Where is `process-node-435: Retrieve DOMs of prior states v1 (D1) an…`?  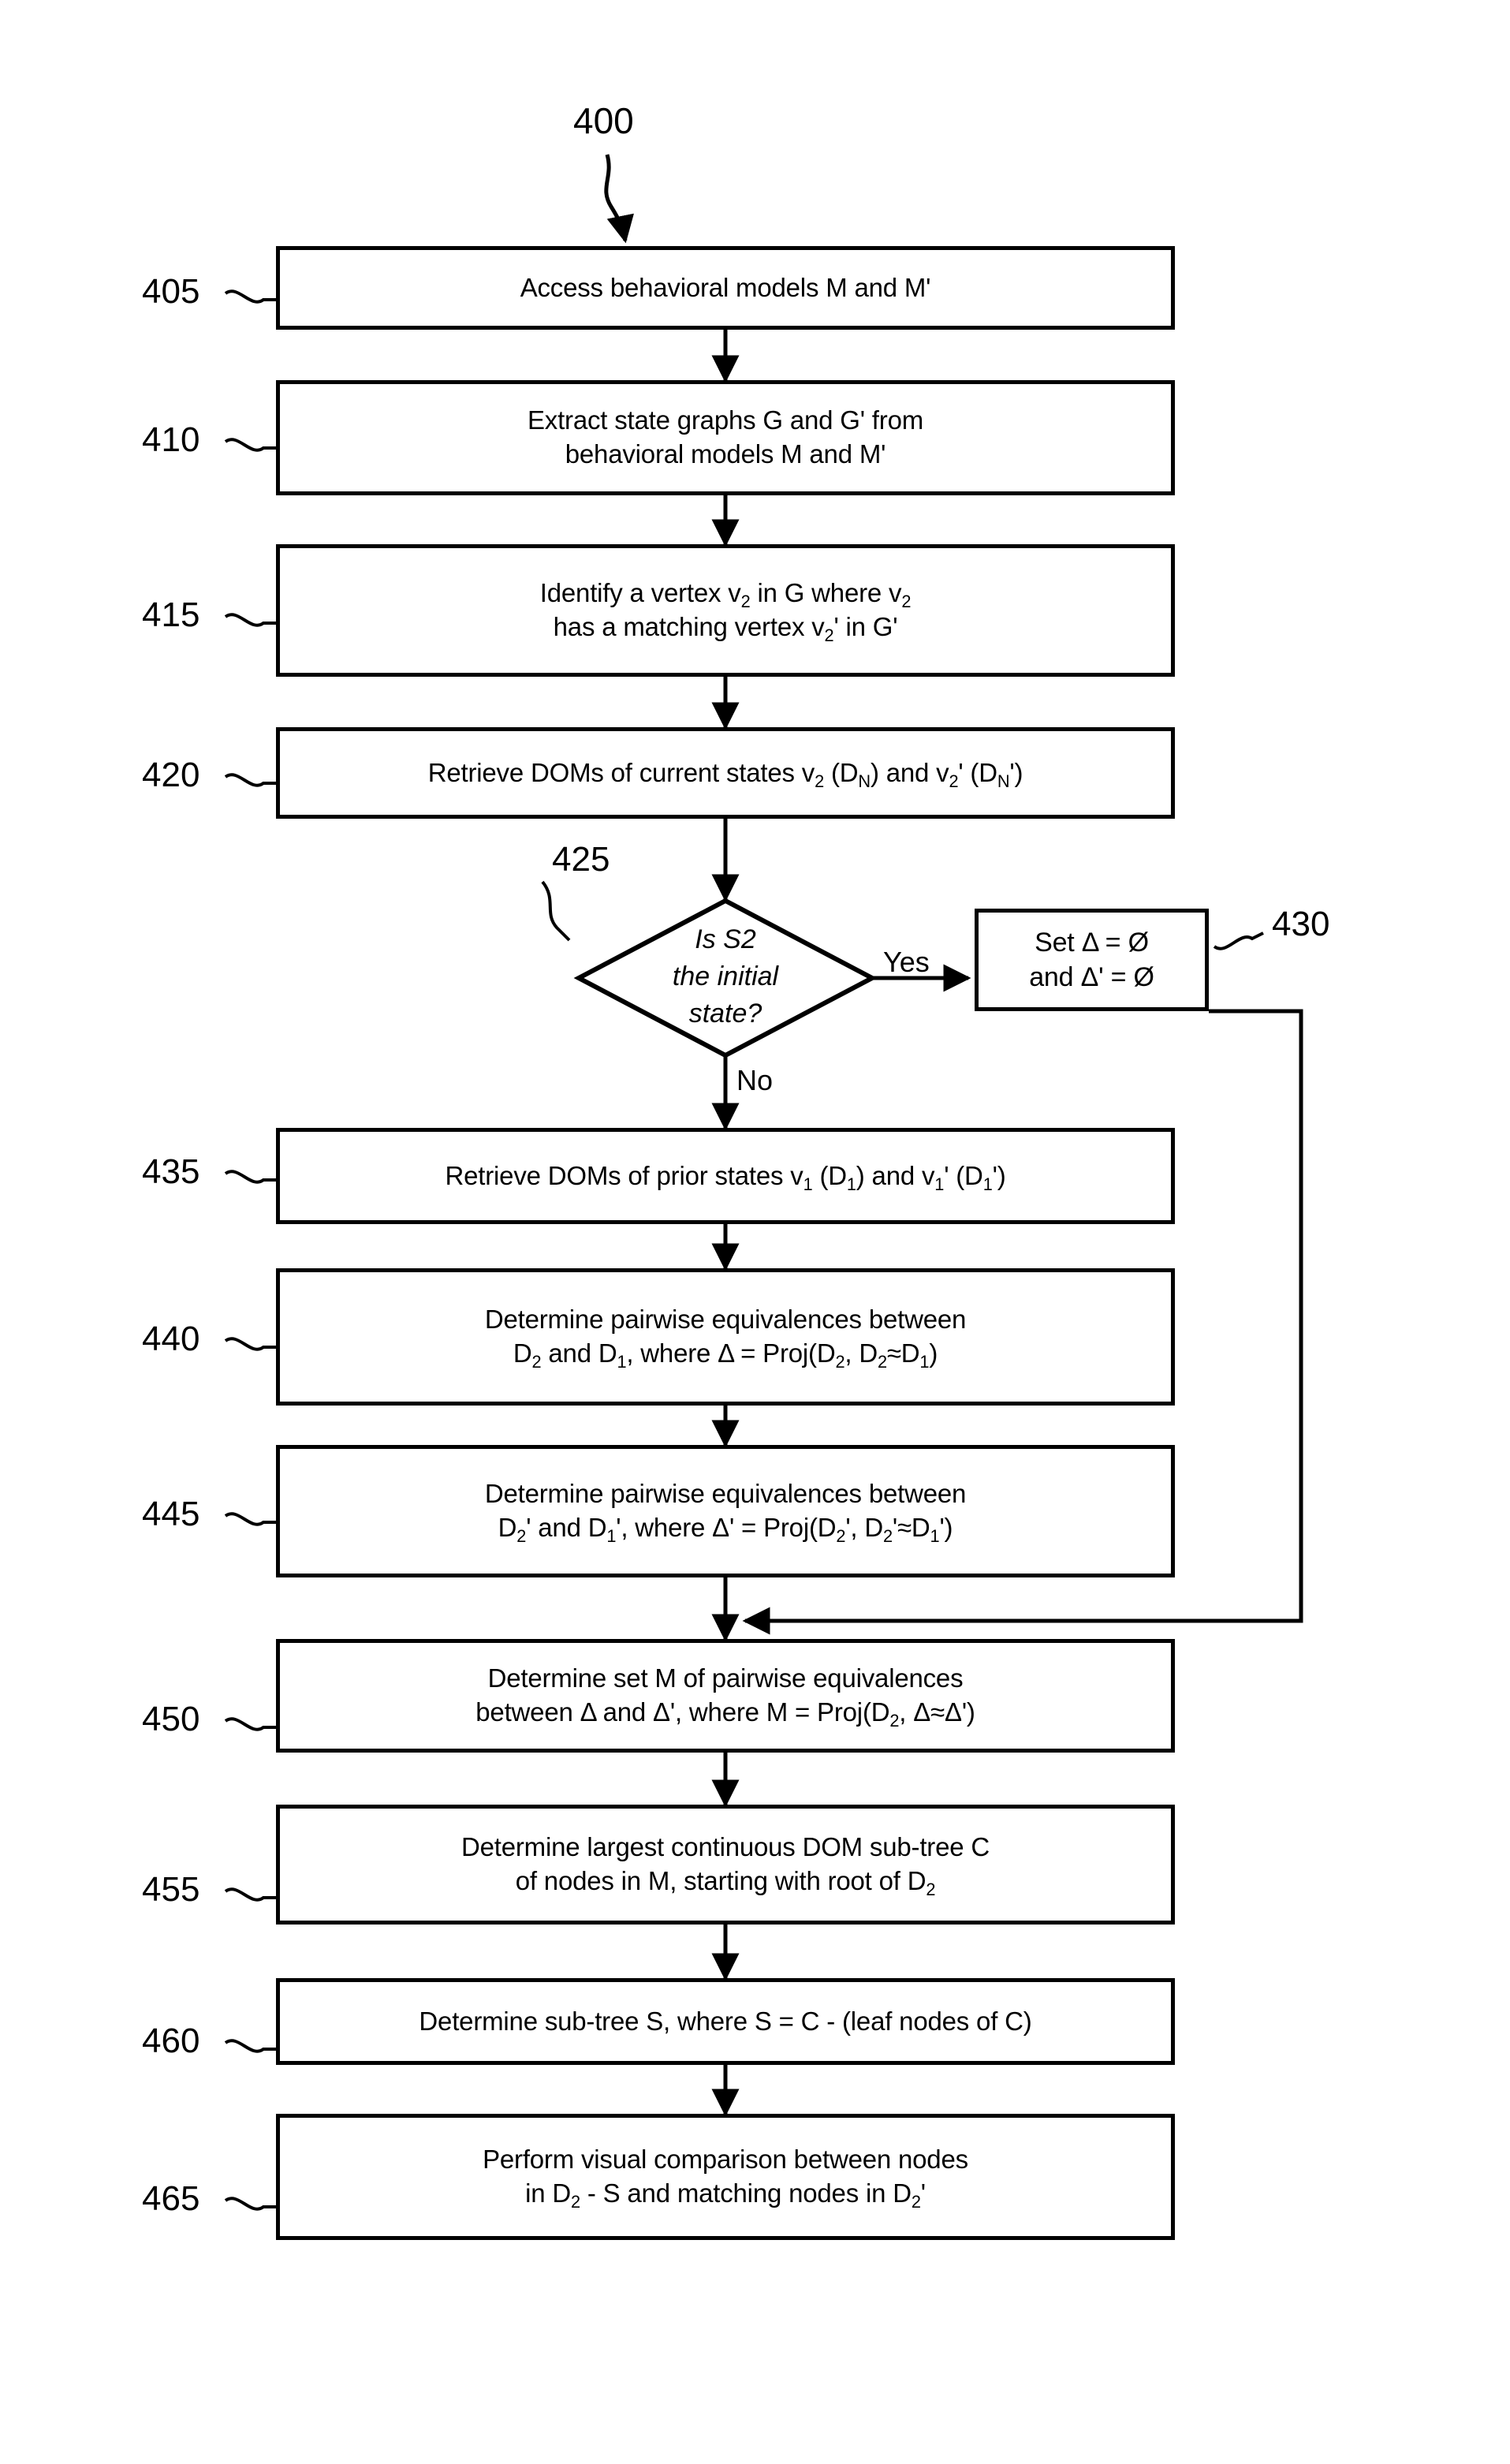 process-node-435: Retrieve DOMs of prior states v1 (D1) an… is located at coordinates (725, 1176).